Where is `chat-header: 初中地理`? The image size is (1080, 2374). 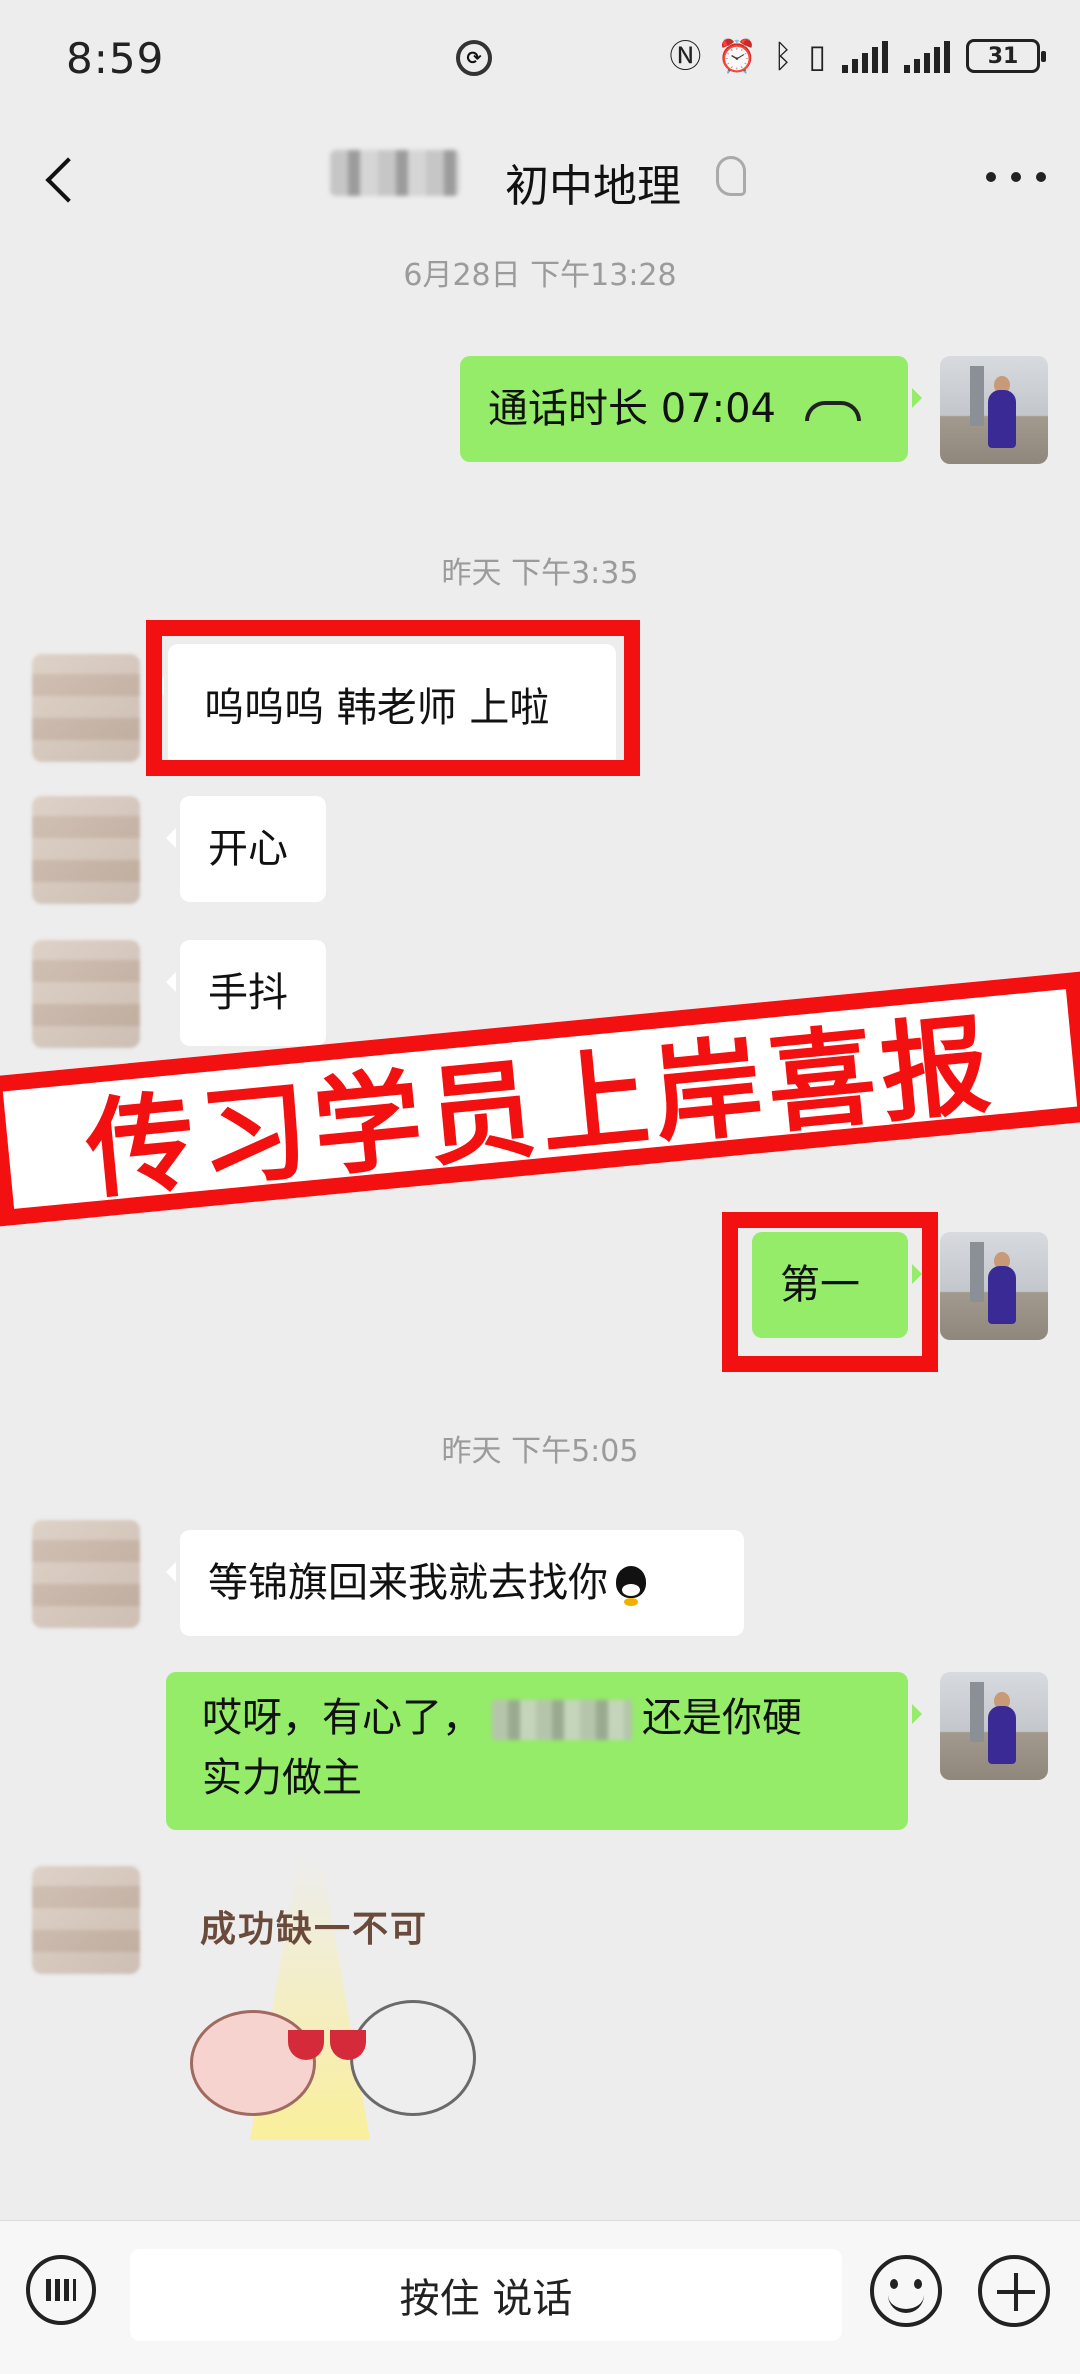 chat-header: 初中地理 is located at coordinates (540, 179).